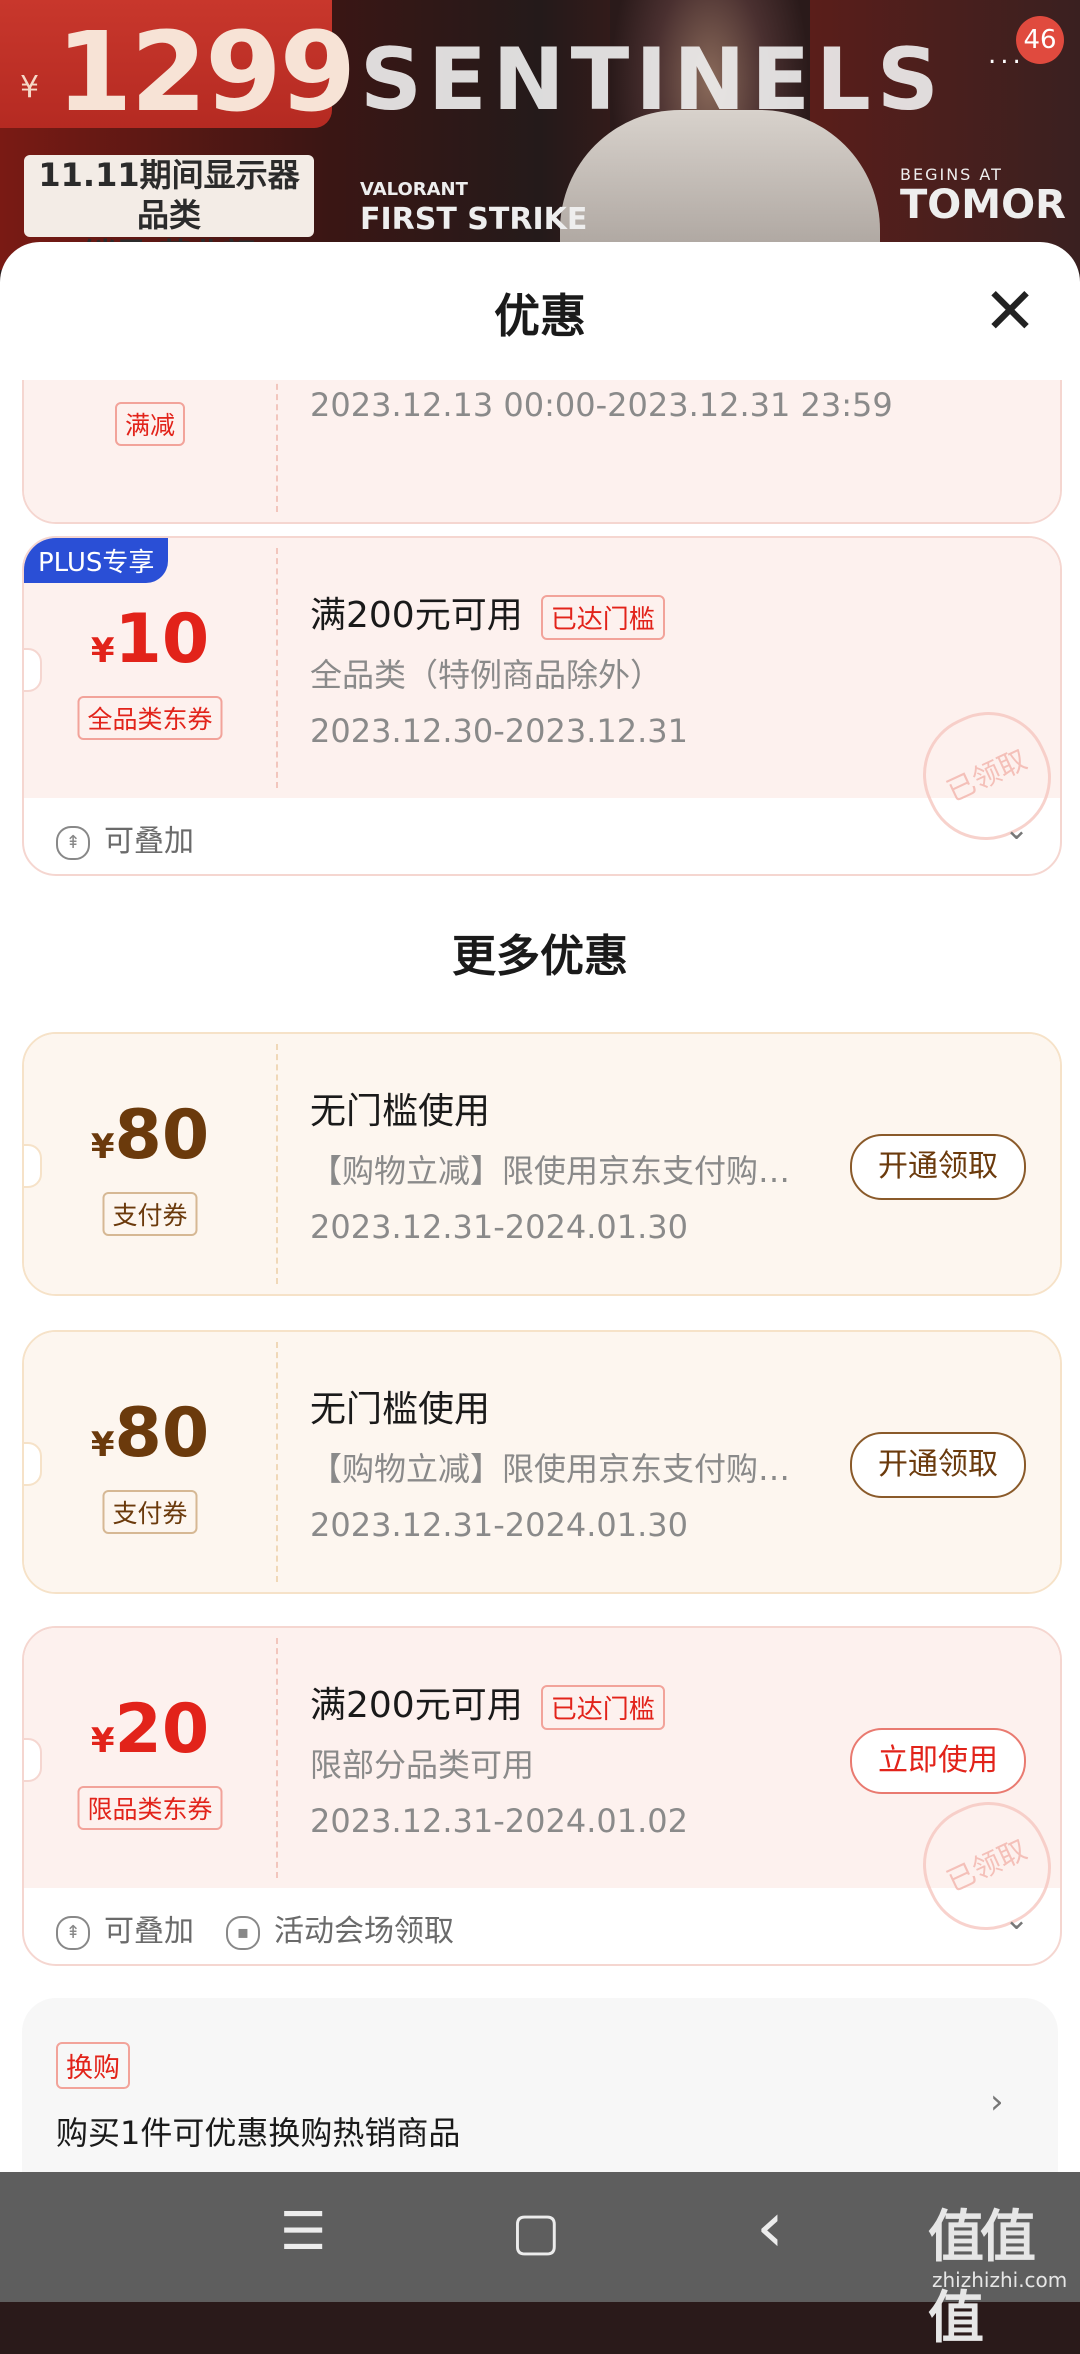 This screenshot has width=1080, height=2354. I want to click on system-nav-bar: ☰ ▢ ‹ 值值值 zhizhizhi.com, so click(540, 2261).